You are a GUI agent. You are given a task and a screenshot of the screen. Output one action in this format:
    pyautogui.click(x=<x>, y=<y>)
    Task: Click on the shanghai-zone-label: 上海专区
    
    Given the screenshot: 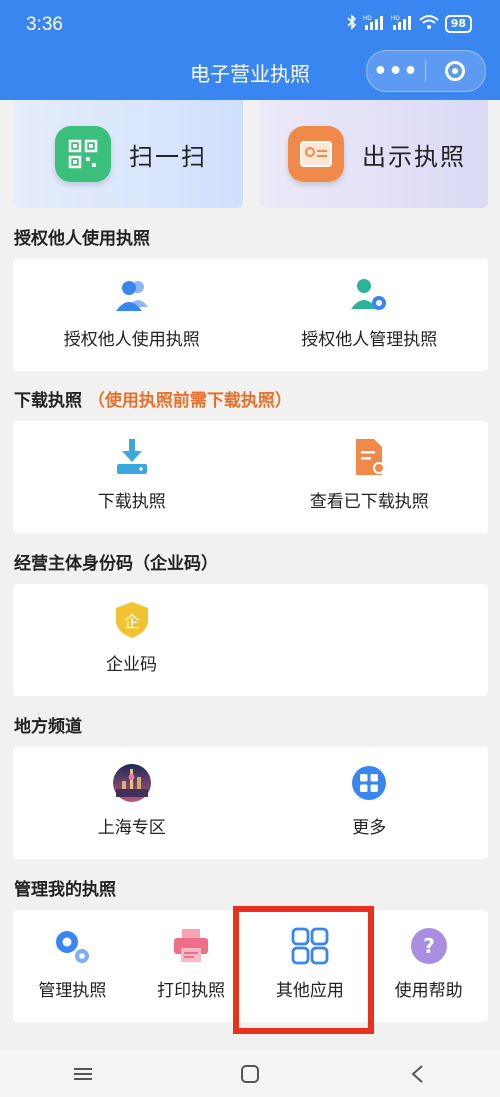 What is the action you would take?
    pyautogui.click(x=131, y=828)
    